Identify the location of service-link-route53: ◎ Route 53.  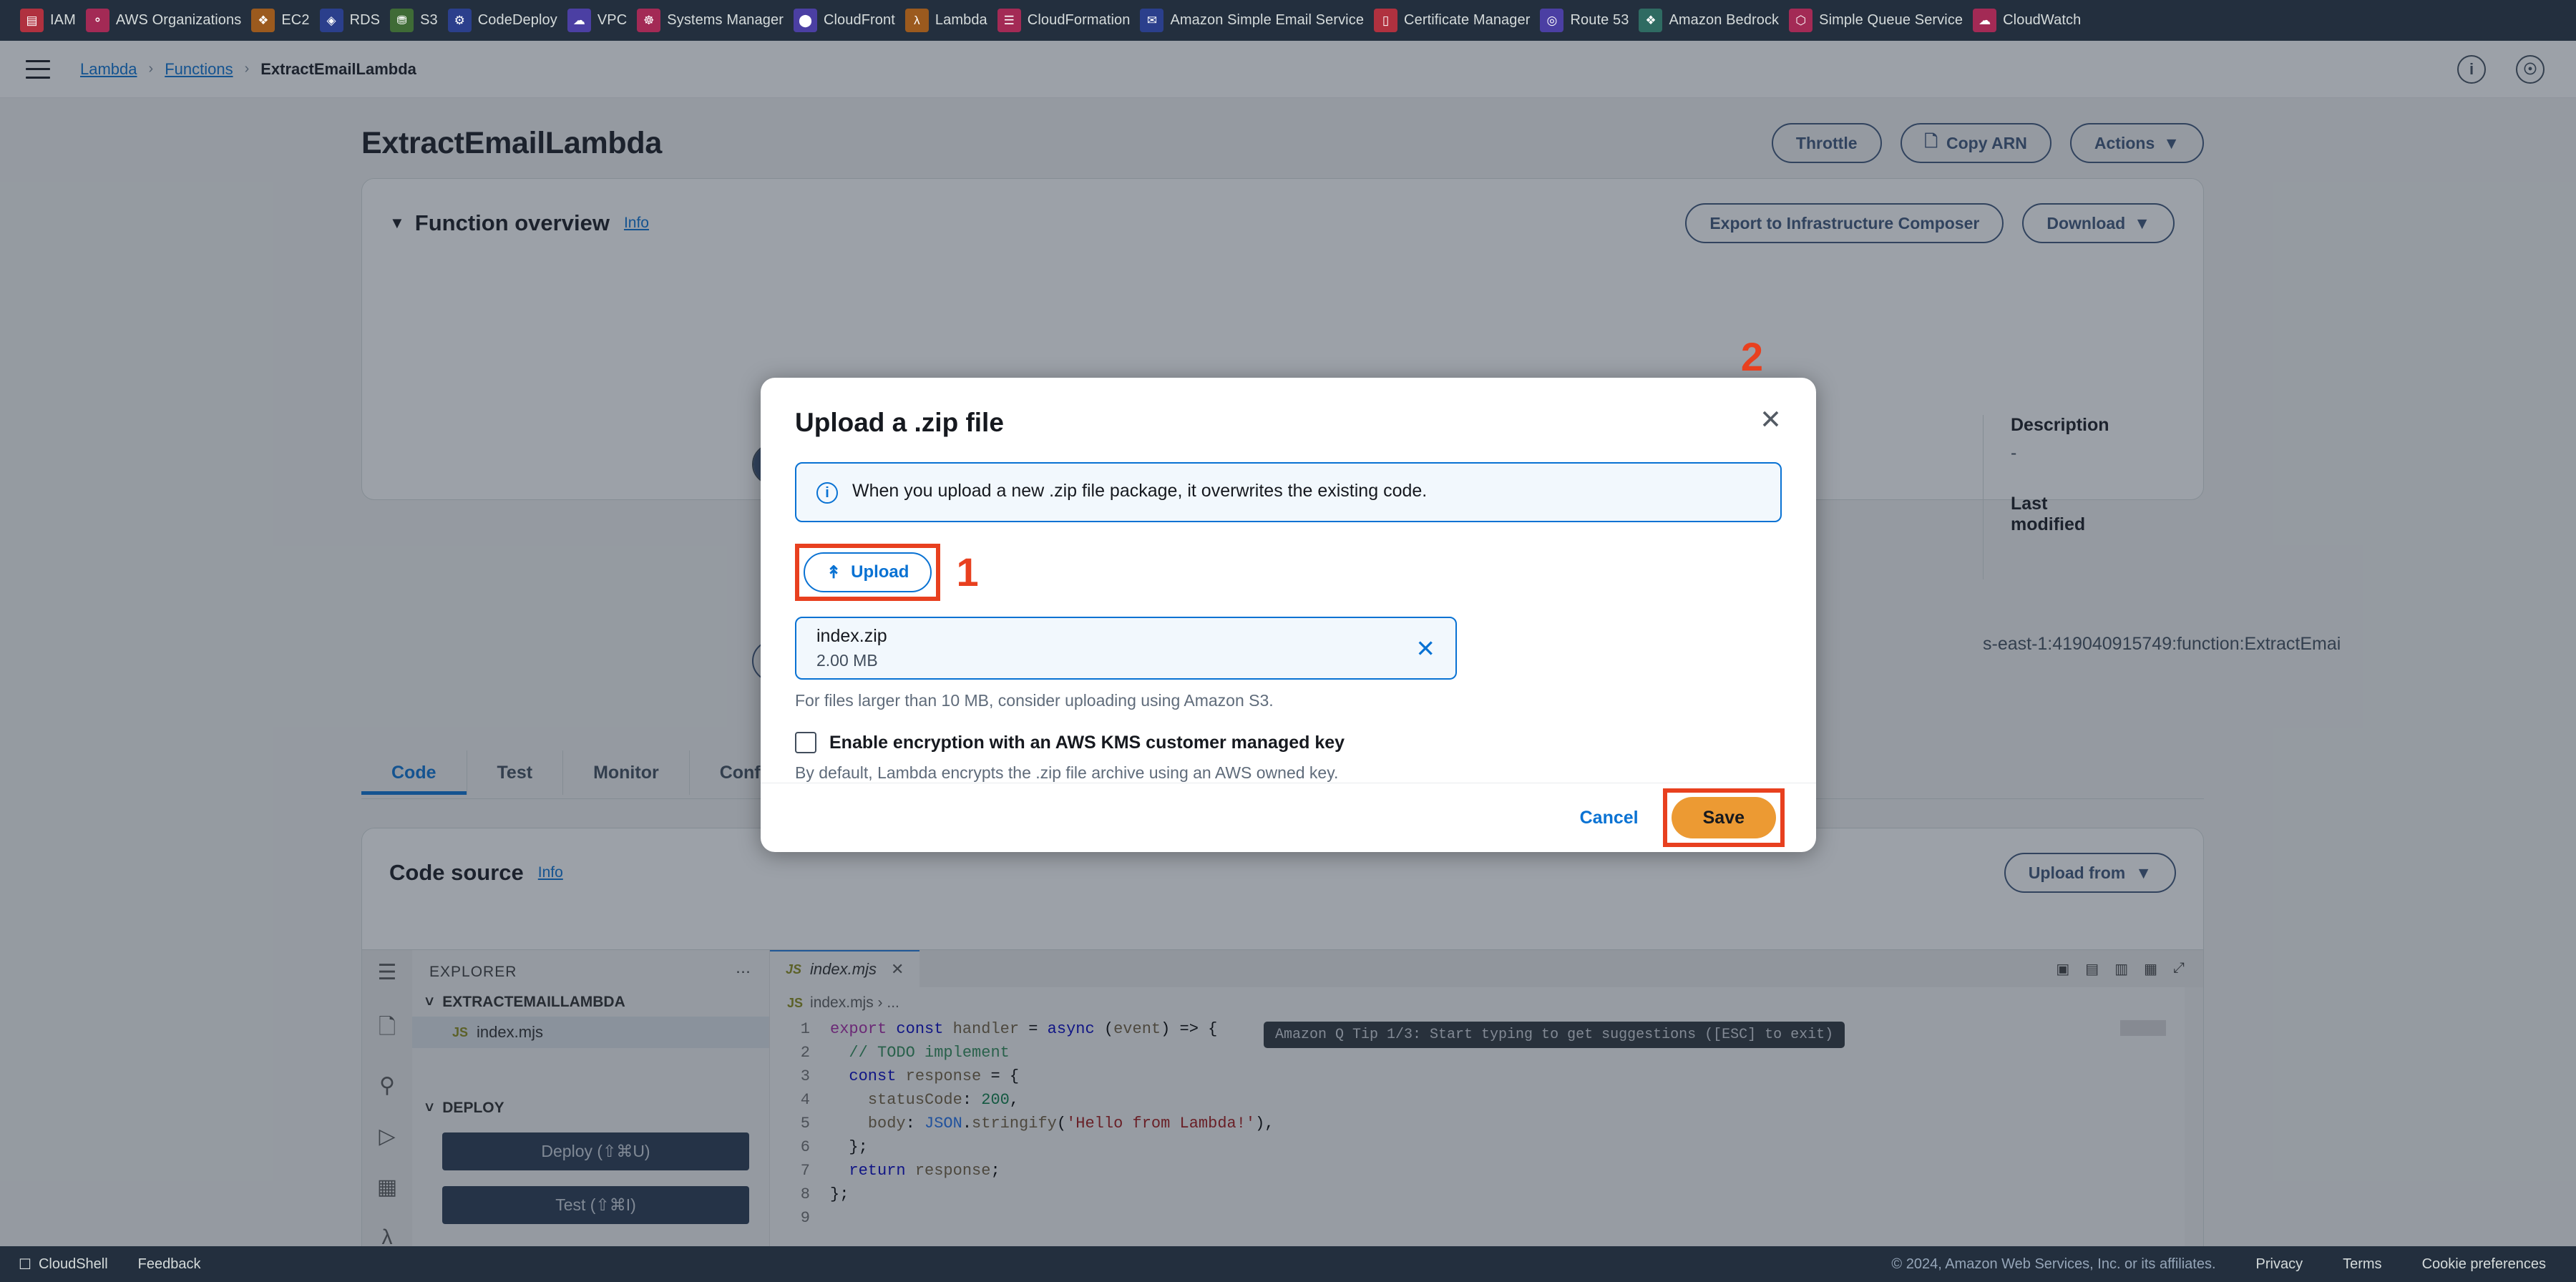
(1589, 20).